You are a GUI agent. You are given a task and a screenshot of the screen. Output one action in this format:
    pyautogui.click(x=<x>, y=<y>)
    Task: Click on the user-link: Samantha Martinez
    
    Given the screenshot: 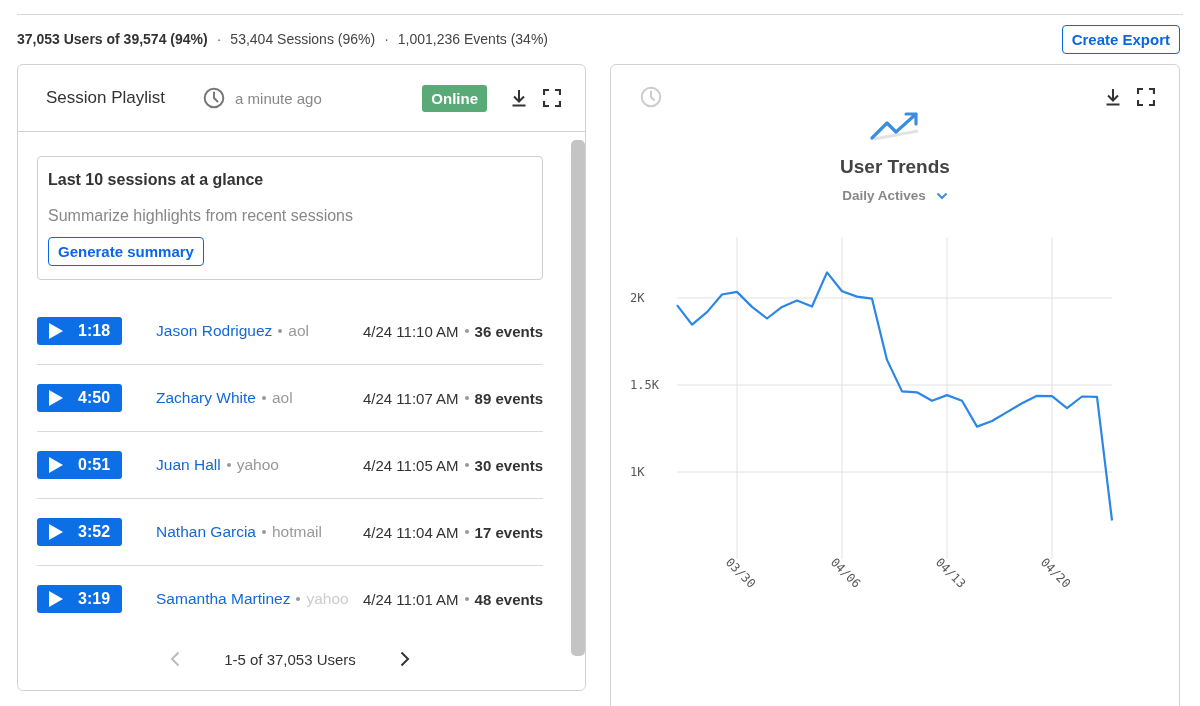 What is the action you would take?
    pyautogui.click(x=223, y=599)
    